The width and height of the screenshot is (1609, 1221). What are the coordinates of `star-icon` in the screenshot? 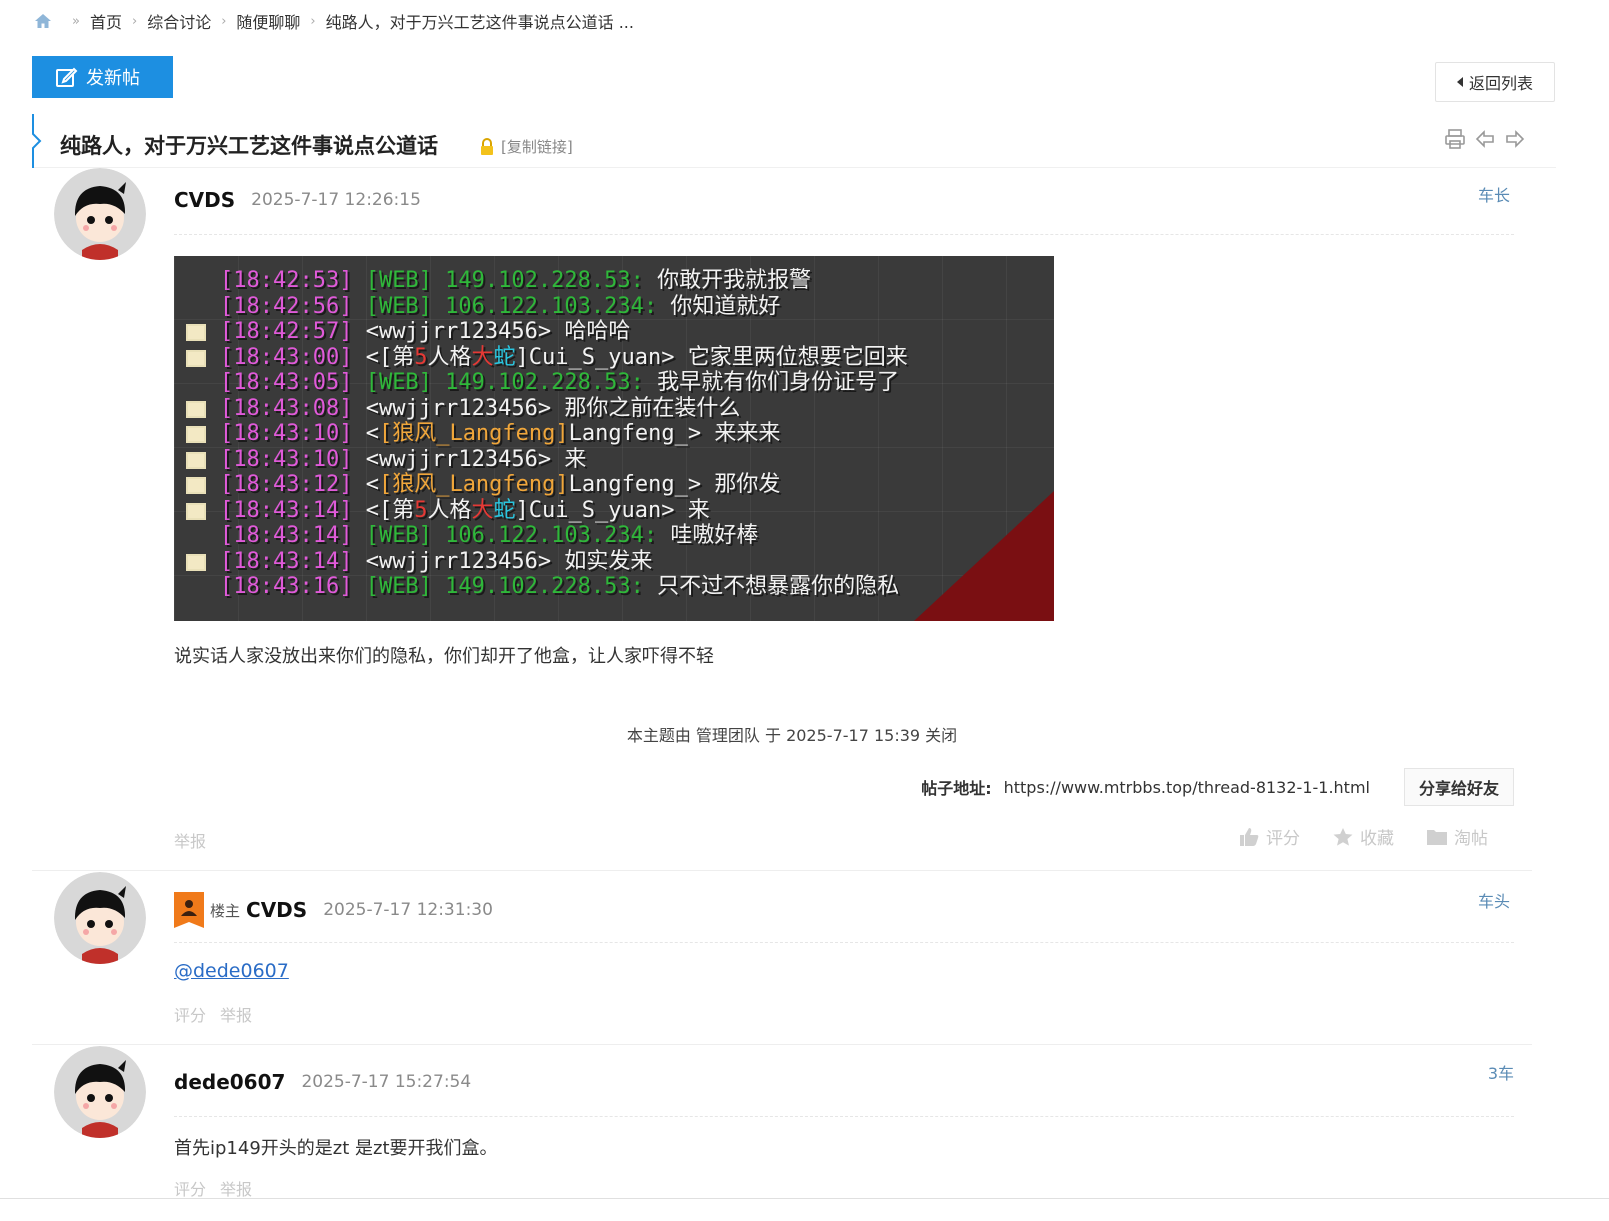 It's located at (1343, 836).